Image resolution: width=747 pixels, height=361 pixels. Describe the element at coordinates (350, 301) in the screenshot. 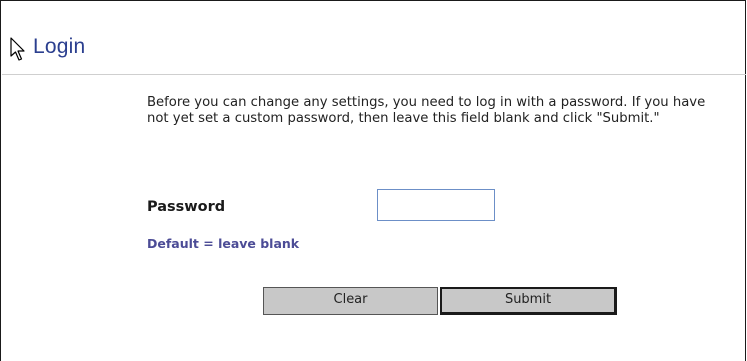

I see `clear-button: Clear` at that location.